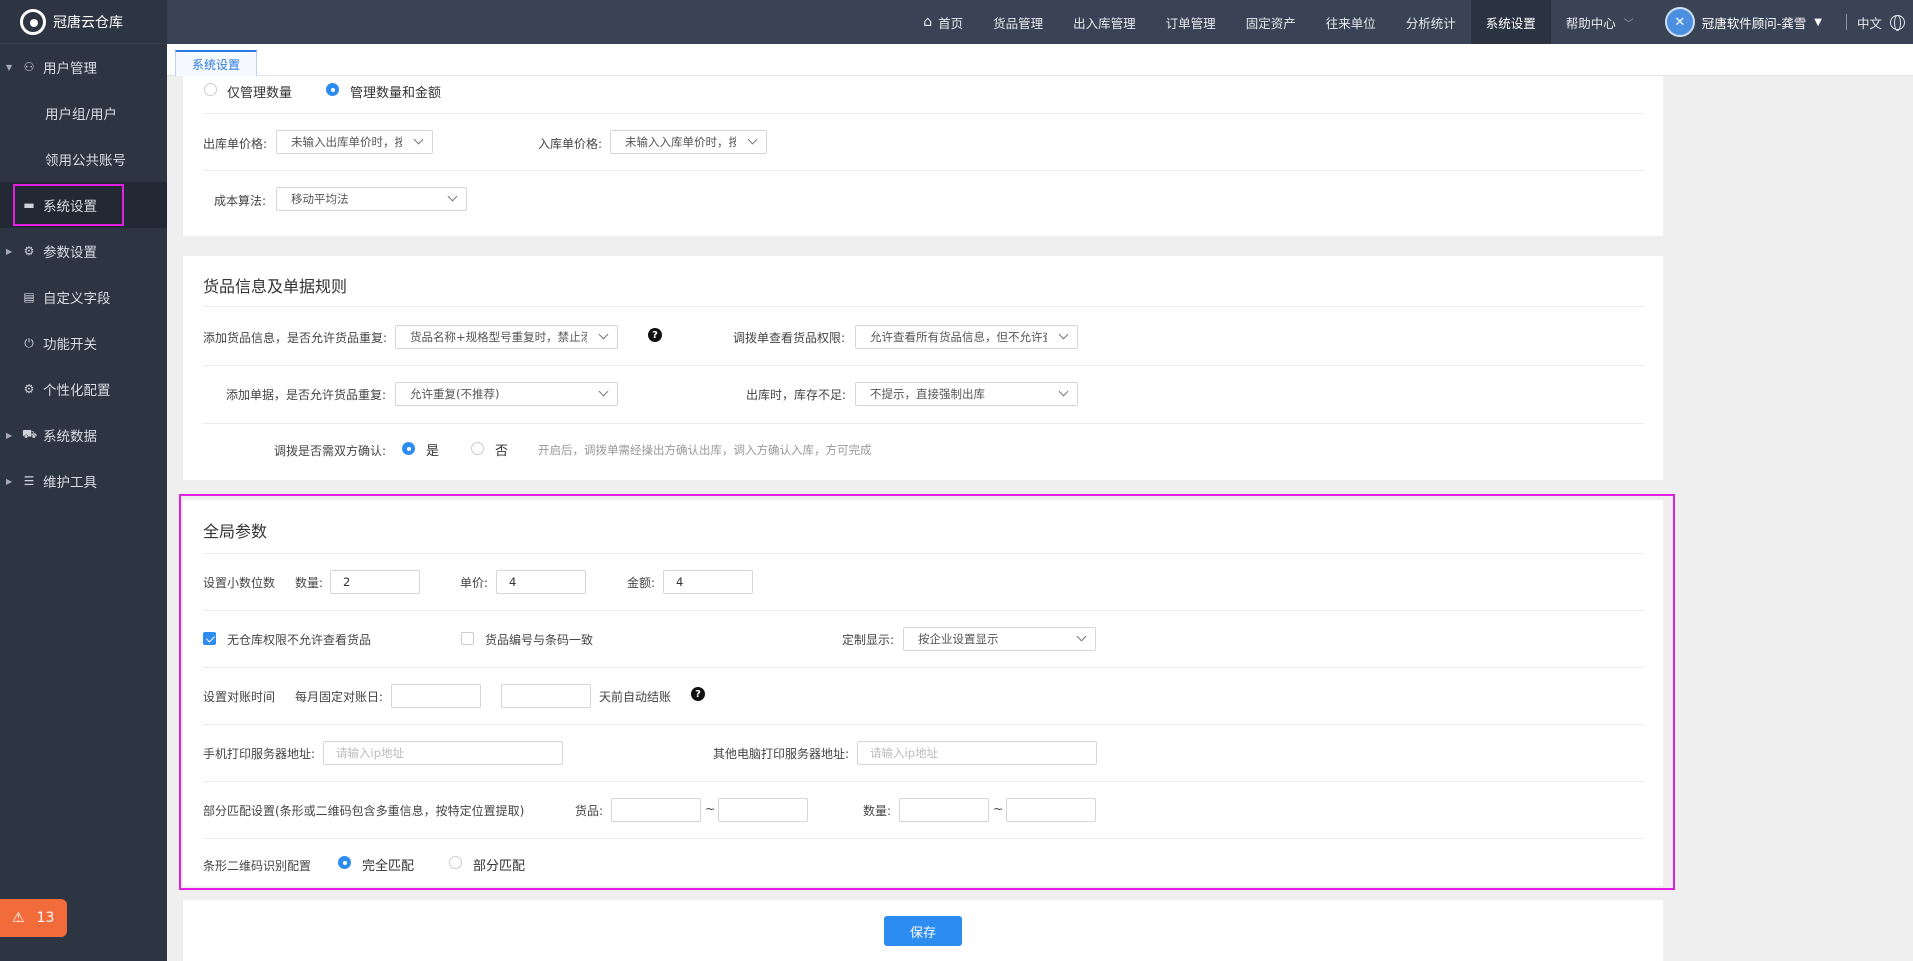 This screenshot has height=961, width=1913. What do you see at coordinates (235, 531) in the screenshot?
I see `section-title: 全局参数` at bounding box center [235, 531].